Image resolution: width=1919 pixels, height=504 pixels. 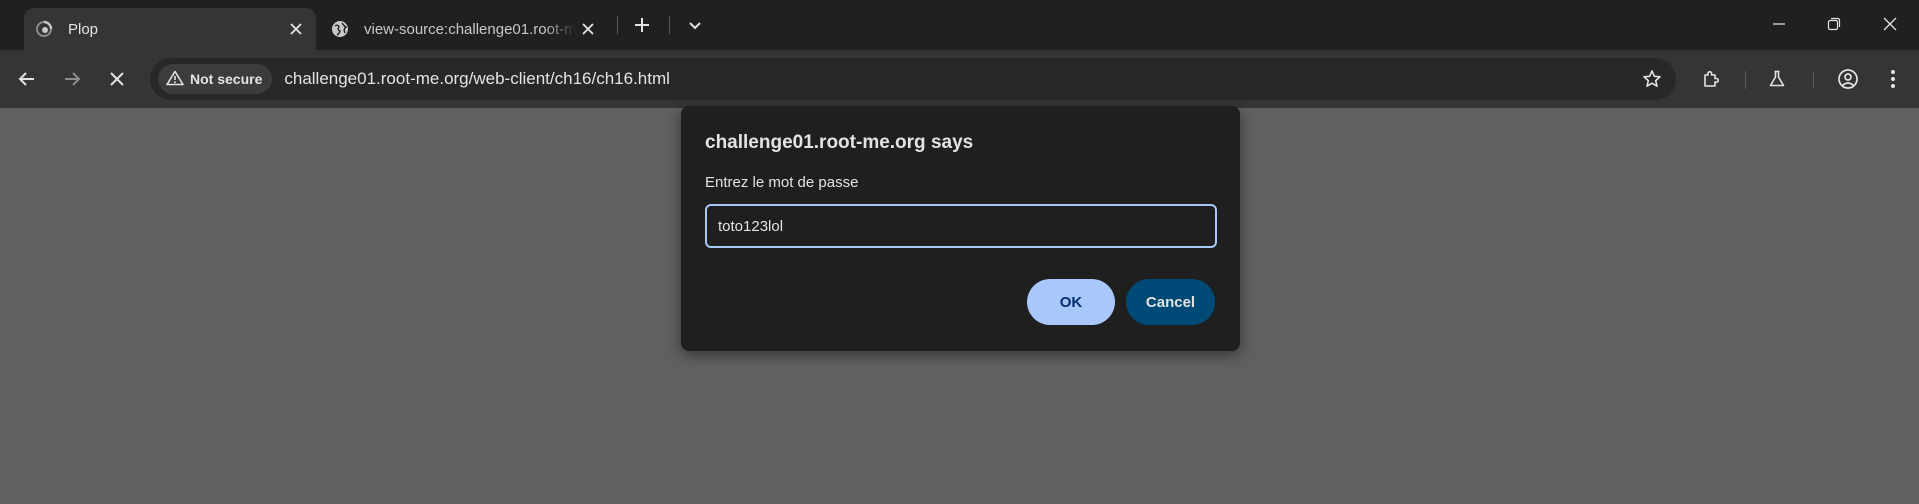 What do you see at coordinates (27, 79) in the screenshot?
I see `back-arrow-icon` at bounding box center [27, 79].